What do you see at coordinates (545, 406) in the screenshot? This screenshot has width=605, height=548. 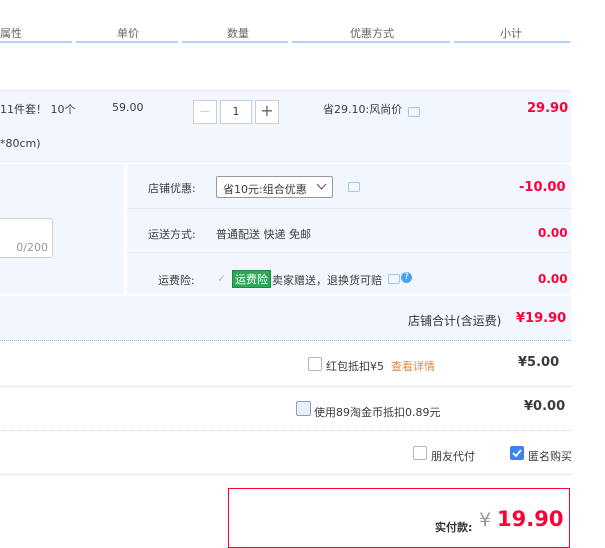 I see `taojinbi-amount: ¥0.00` at bounding box center [545, 406].